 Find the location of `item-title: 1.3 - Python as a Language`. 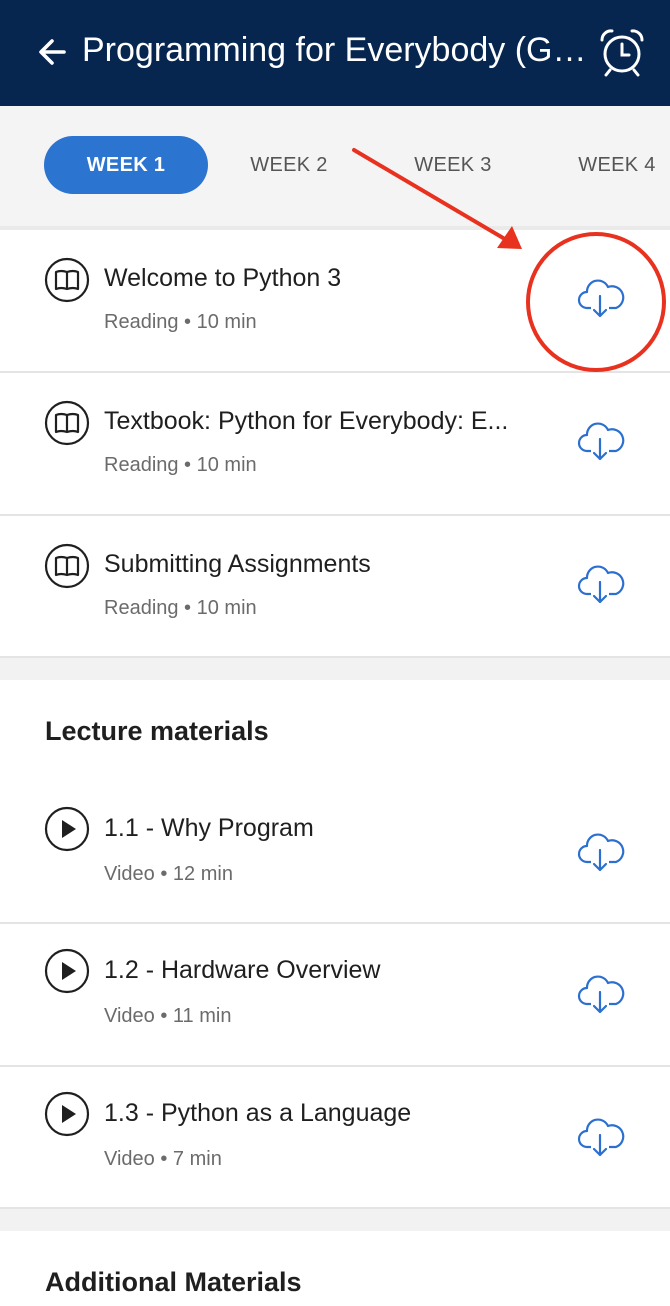

item-title: 1.3 - Python as a Language is located at coordinates (258, 1113).